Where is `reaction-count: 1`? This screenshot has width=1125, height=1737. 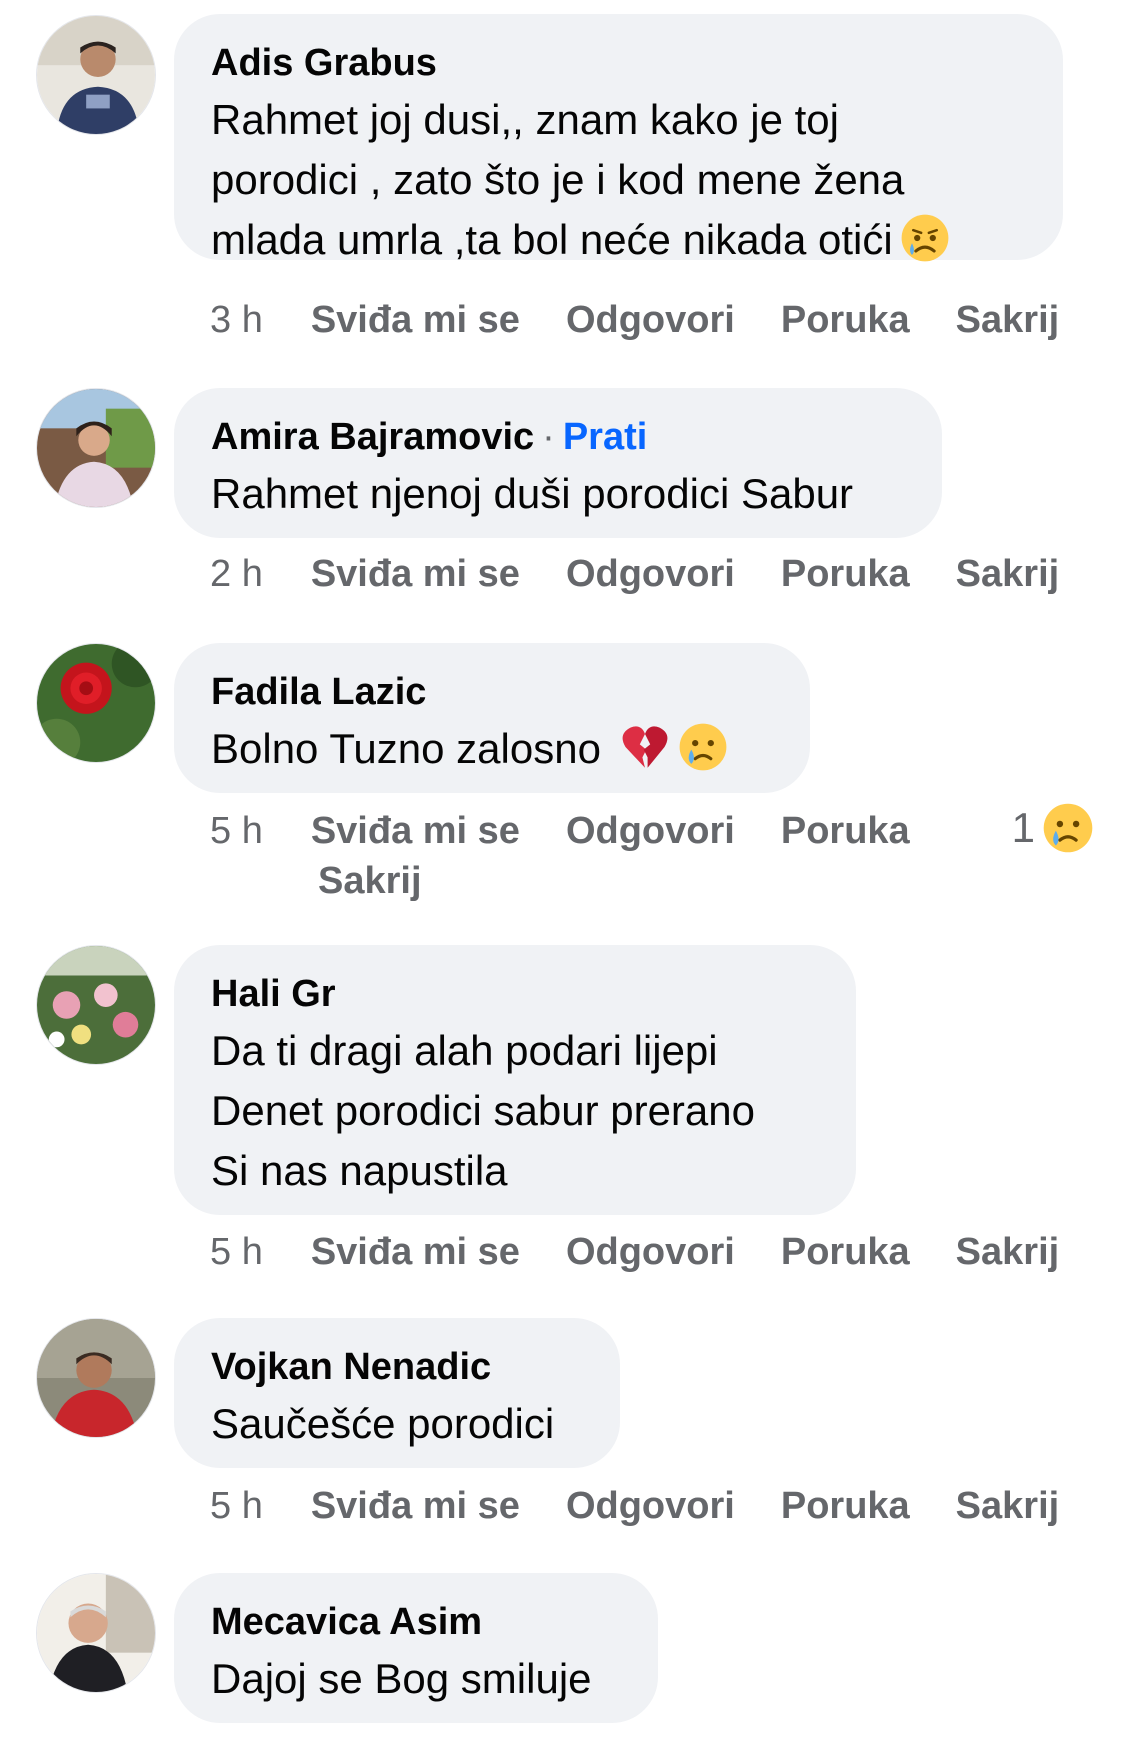 reaction-count: 1 is located at coordinates (1023, 827).